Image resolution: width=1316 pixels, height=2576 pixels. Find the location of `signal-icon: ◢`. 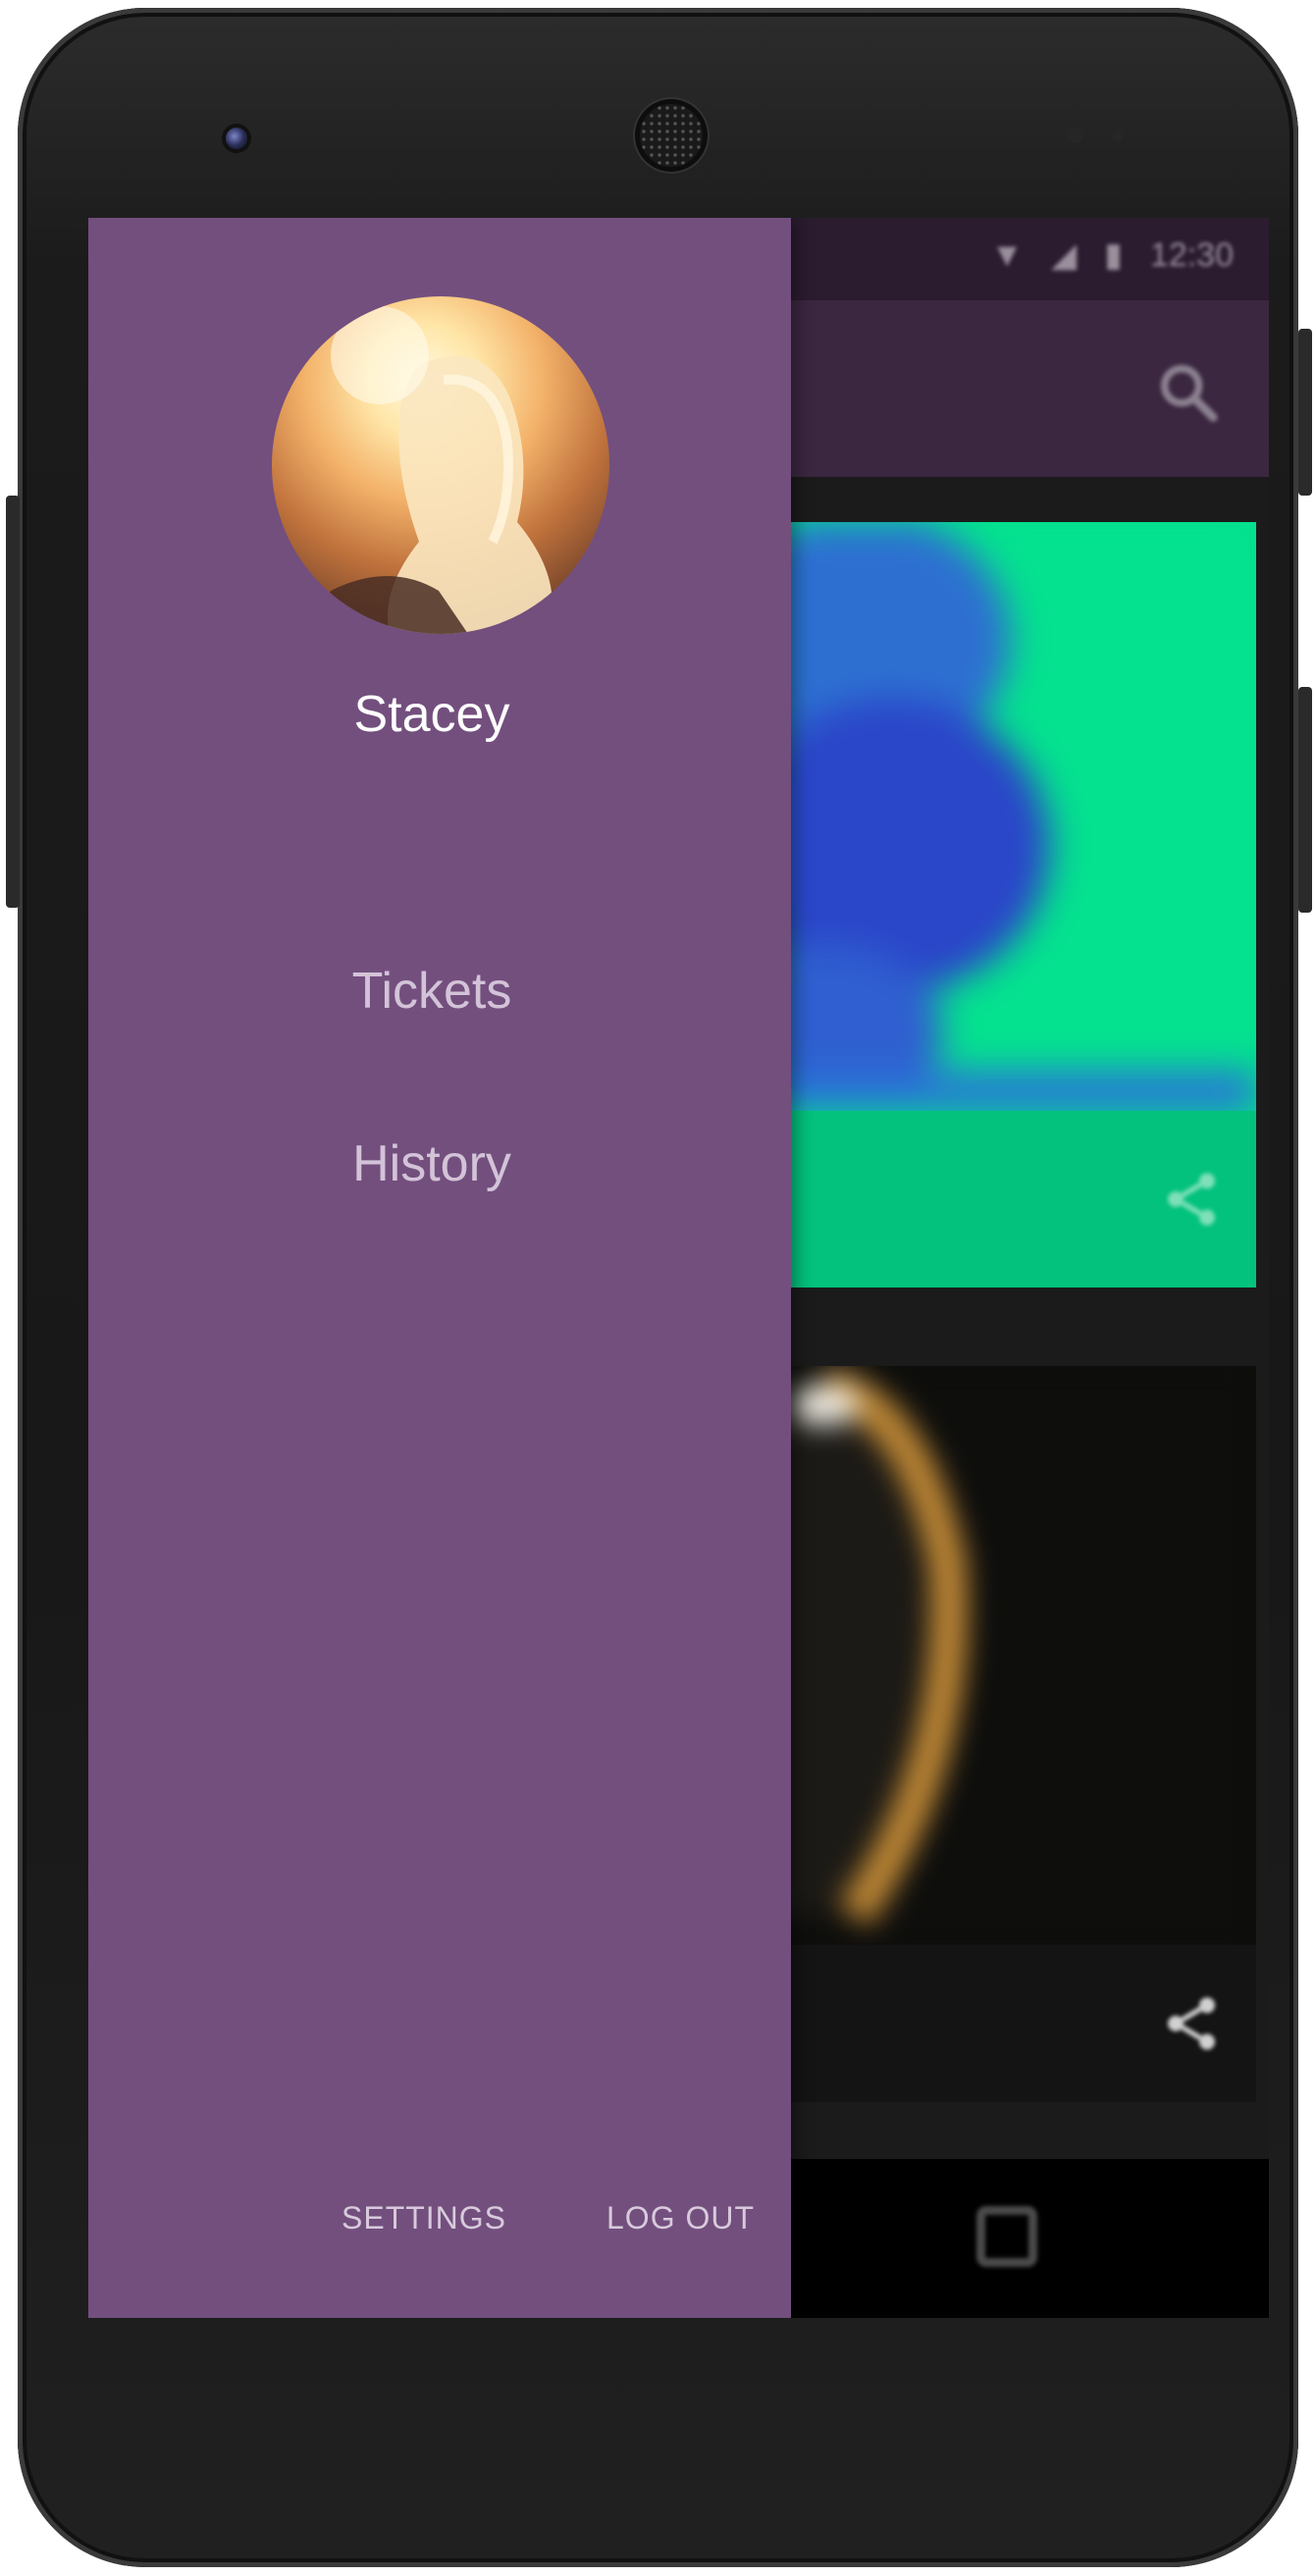

signal-icon: ◢ is located at coordinates (1064, 256).